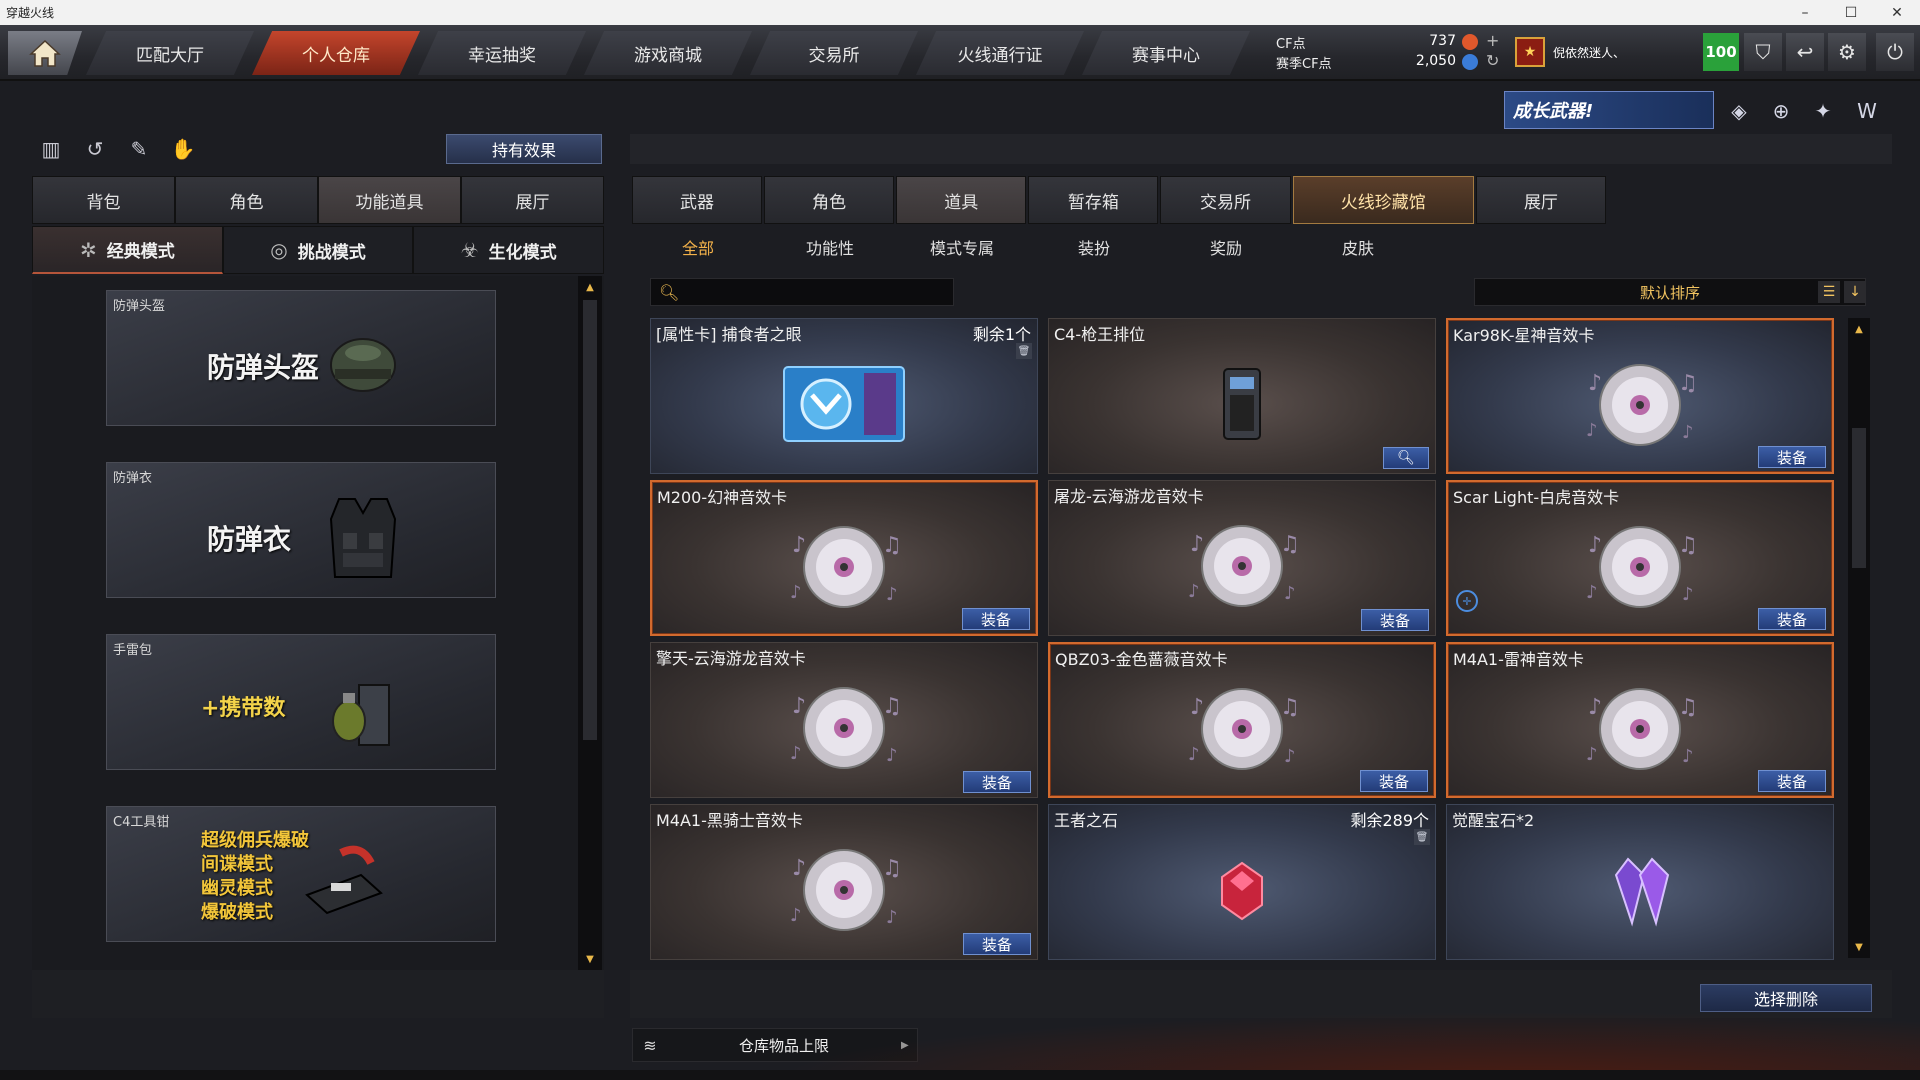 Image resolution: width=1920 pixels, height=1080 pixels. I want to click on item-quantity: 剩余1个, so click(1001, 334).